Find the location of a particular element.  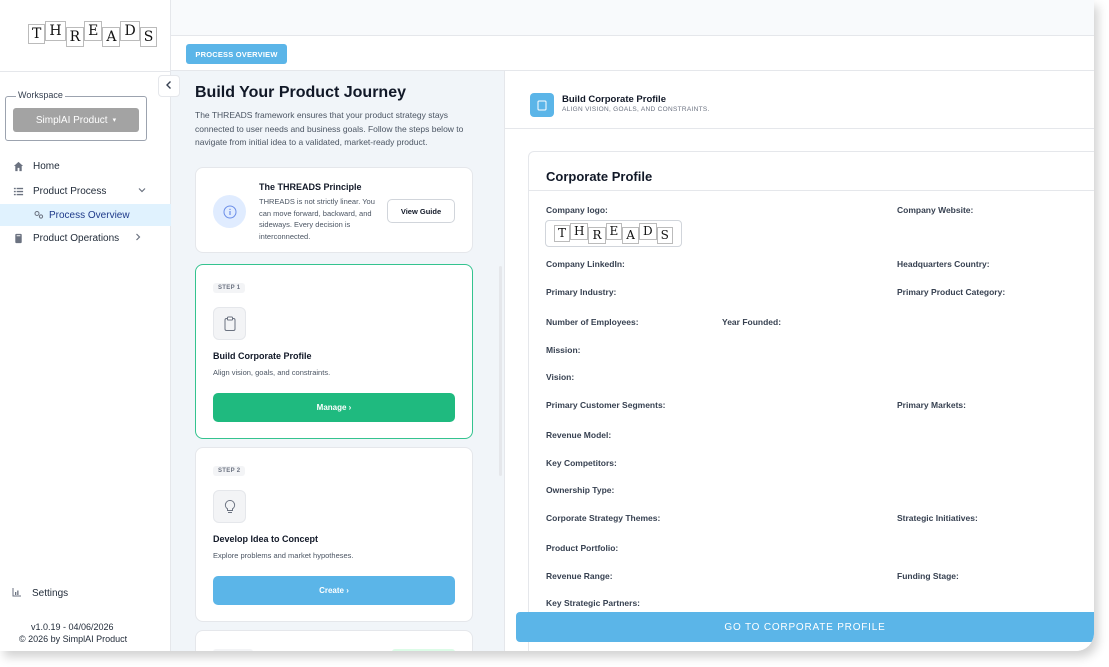

field-product-portfolio: Product Portfolio: is located at coordinates (582, 548).